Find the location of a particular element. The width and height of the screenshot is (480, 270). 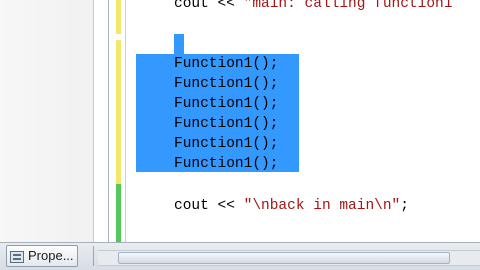

code-line: cout << "main: calling function1 is located at coordinates (313, 7).